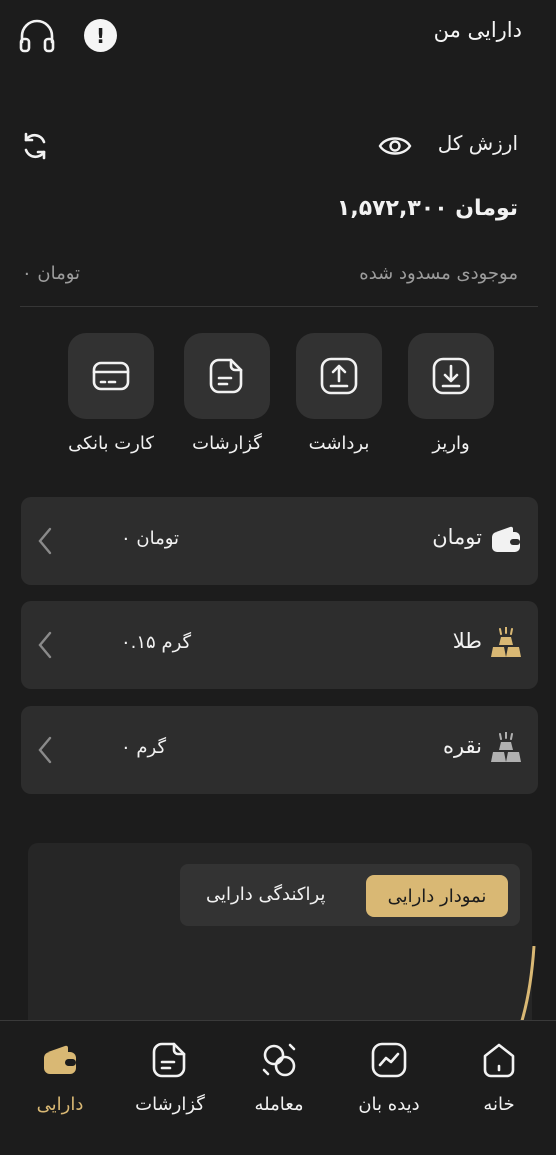 This screenshot has width=556, height=1155. Describe the element at coordinates (477, 143) in the screenshot. I see `total-value-label: ارزش کل` at that location.